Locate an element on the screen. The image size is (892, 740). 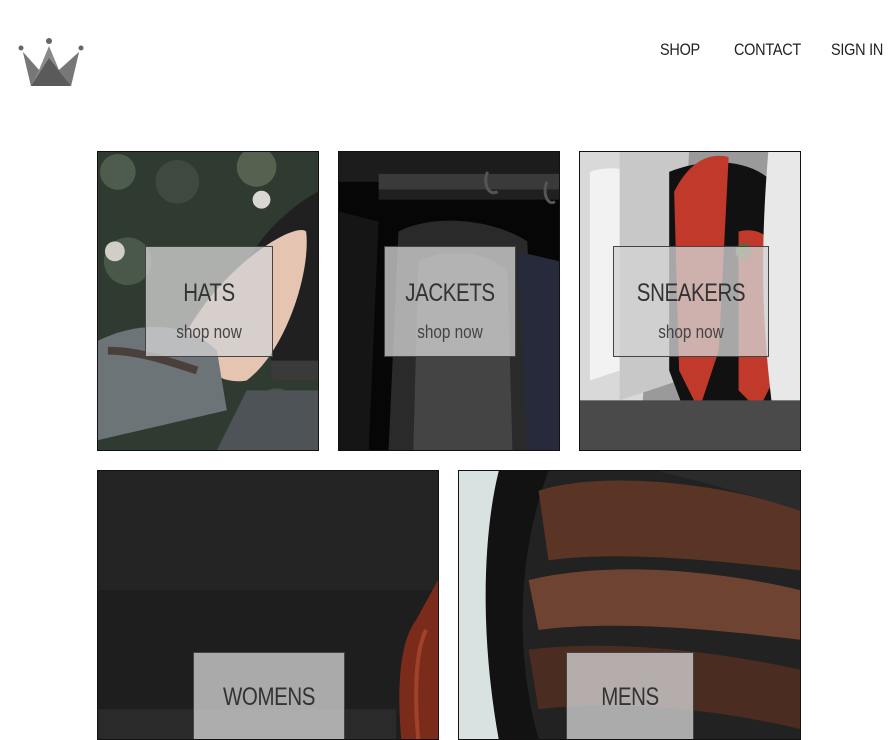
hats-label-box: HATS shop now is located at coordinates (209, 301).